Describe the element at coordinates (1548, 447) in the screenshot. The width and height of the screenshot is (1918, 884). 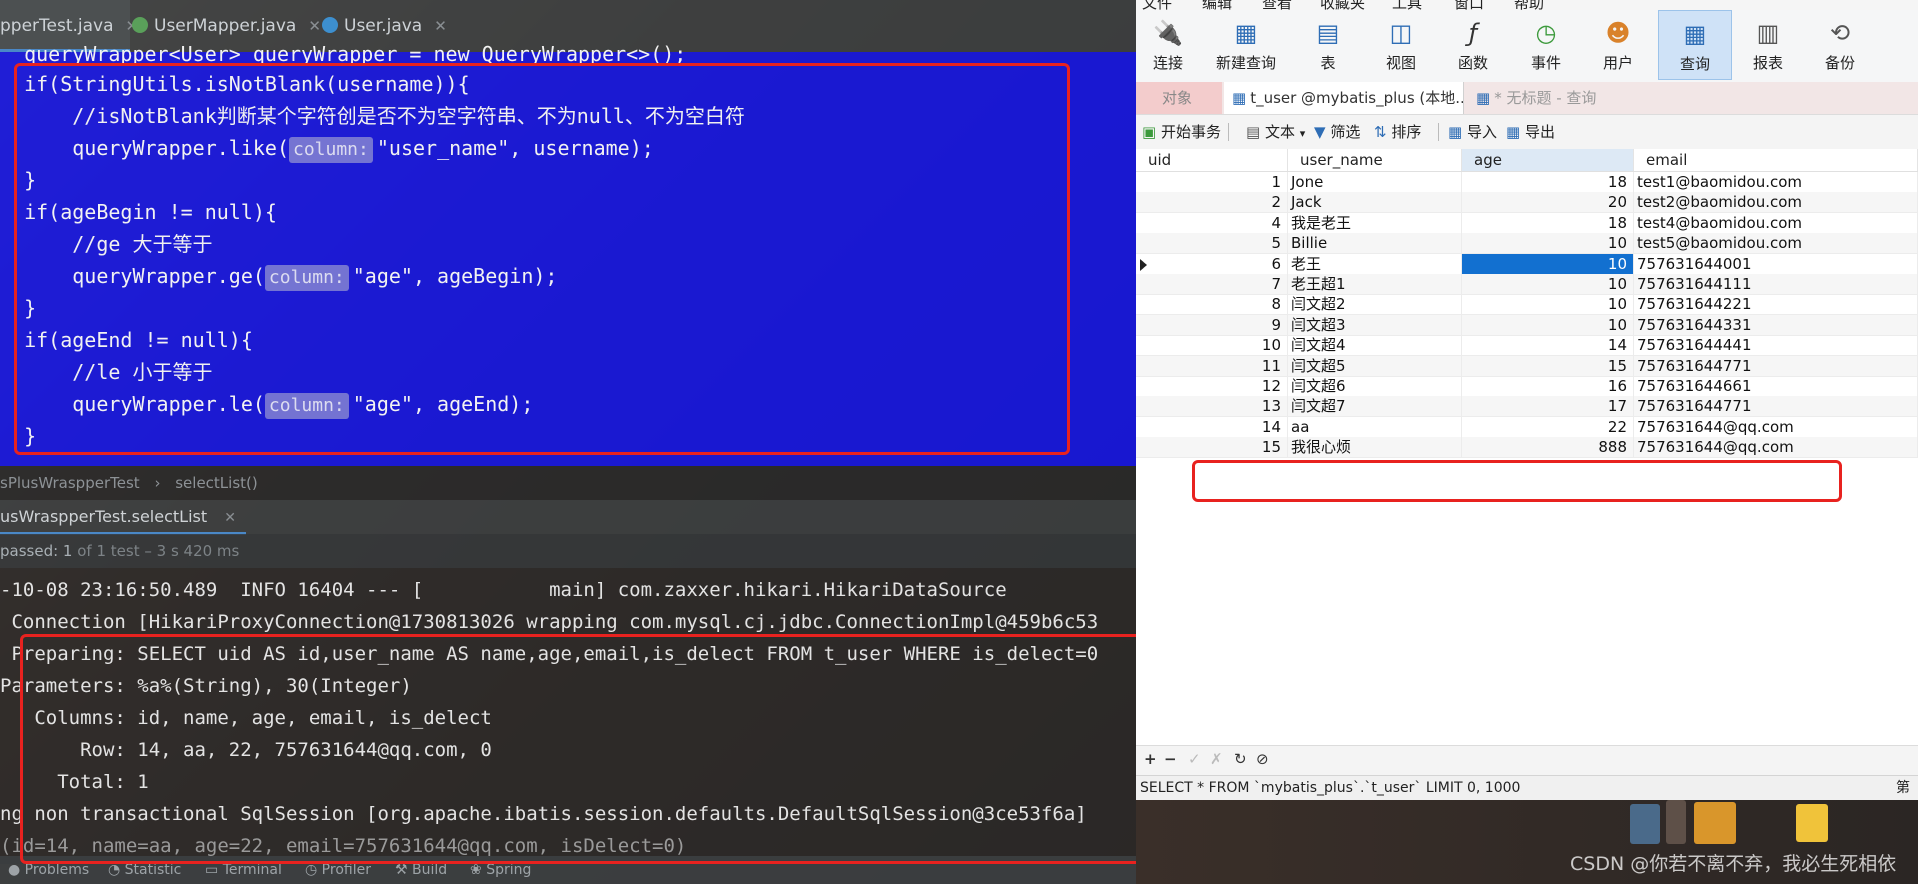
I see `cell-age: 888` at that location.